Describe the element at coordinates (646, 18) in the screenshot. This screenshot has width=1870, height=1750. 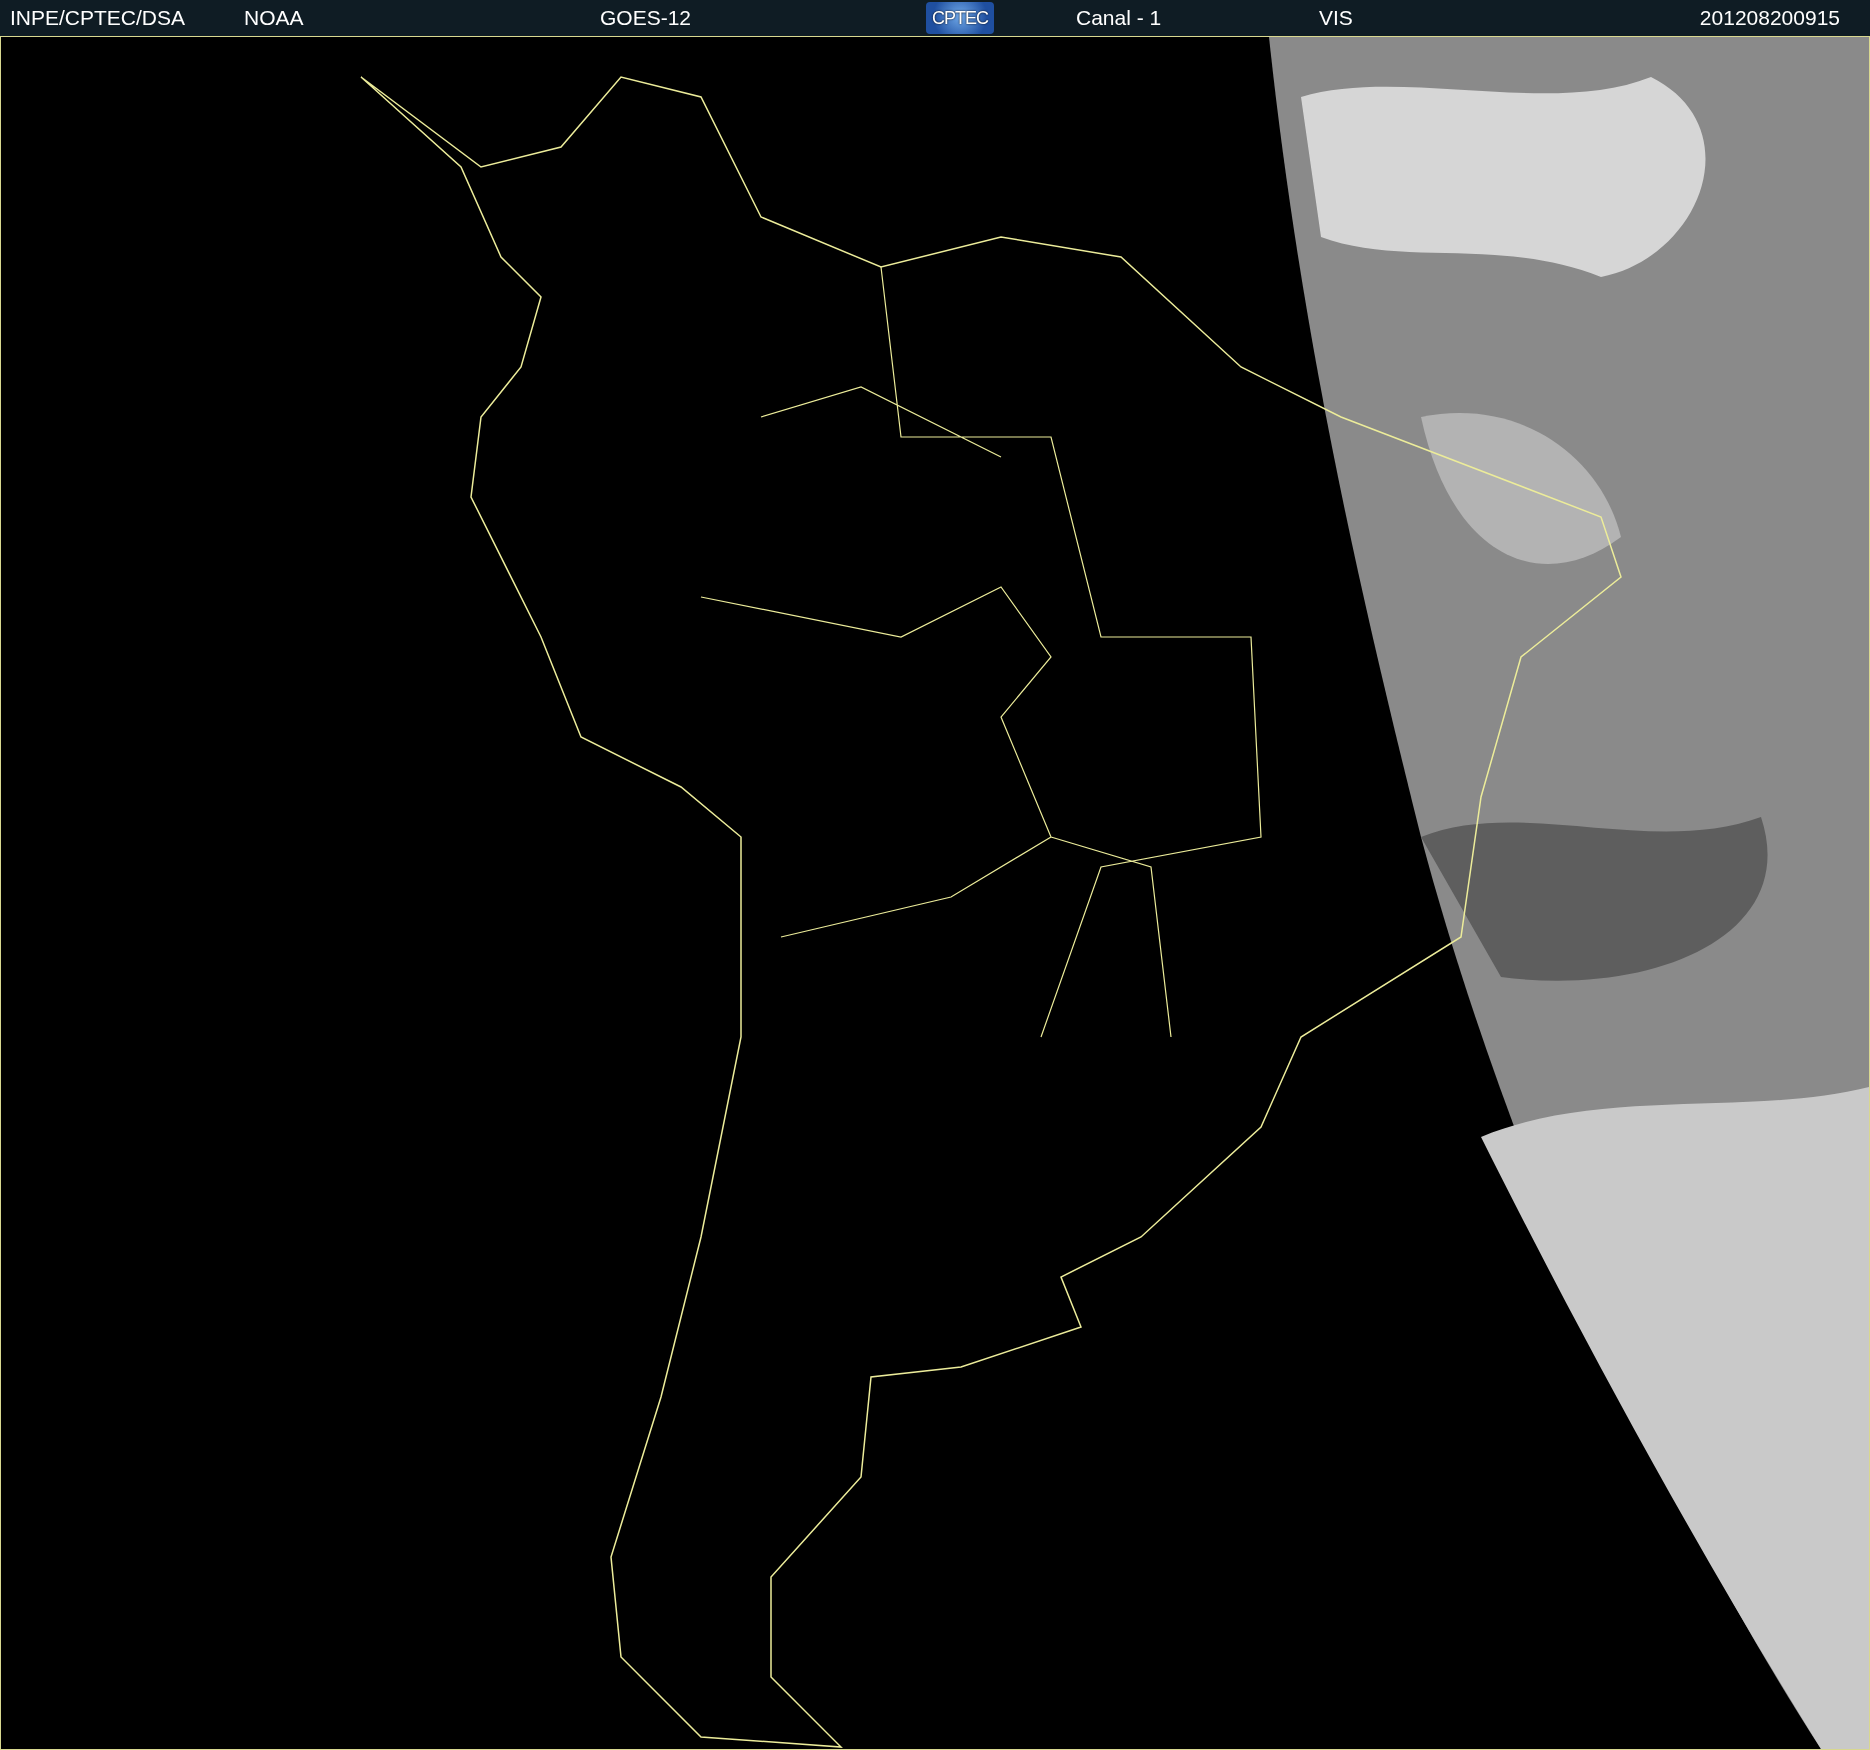
I see `satellite-label: GOES-12` at that location.